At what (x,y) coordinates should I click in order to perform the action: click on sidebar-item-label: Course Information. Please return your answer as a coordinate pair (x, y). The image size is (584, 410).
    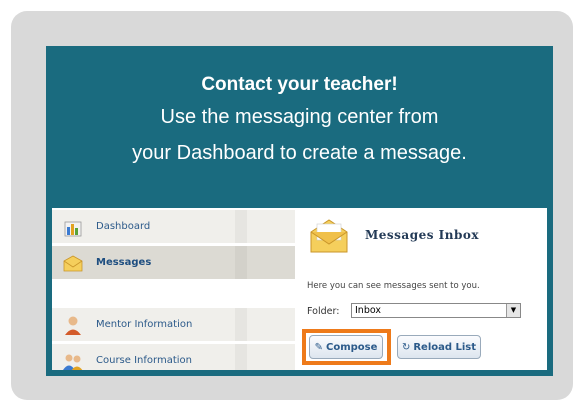
    Looking at the image, I should click on (144, 360).